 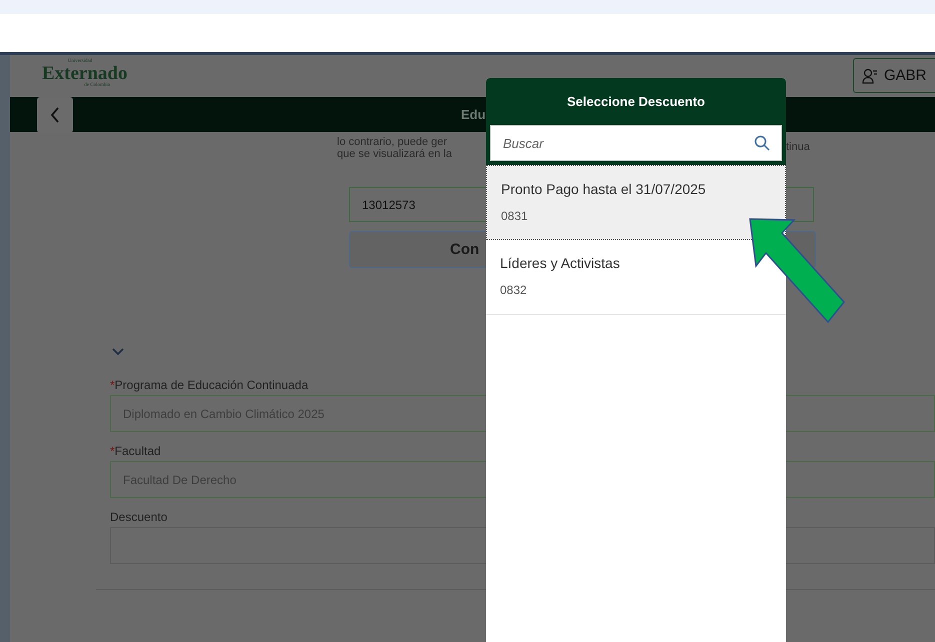 I want to click on discount-code: 0831, so click(x=515, y=216).